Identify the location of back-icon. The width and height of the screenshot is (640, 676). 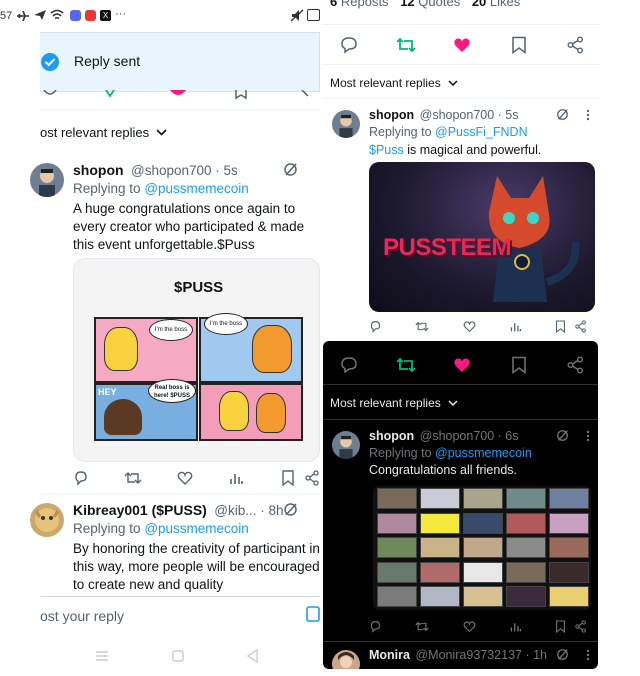
(252, 656).